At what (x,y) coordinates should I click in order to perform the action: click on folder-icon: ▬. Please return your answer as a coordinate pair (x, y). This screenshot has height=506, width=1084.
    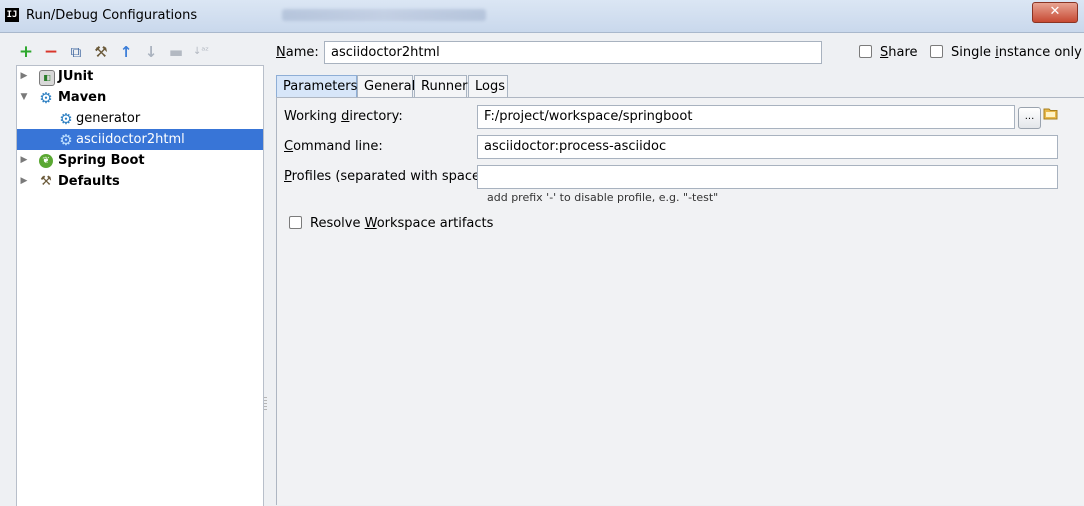
    Looking at the image, I should click on (176, 52).